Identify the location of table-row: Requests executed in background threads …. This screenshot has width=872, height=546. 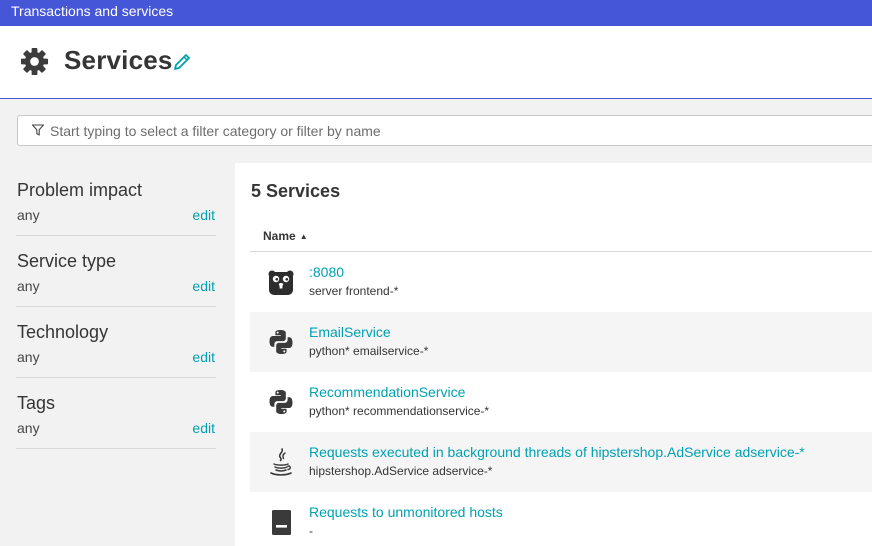
(561, 462).